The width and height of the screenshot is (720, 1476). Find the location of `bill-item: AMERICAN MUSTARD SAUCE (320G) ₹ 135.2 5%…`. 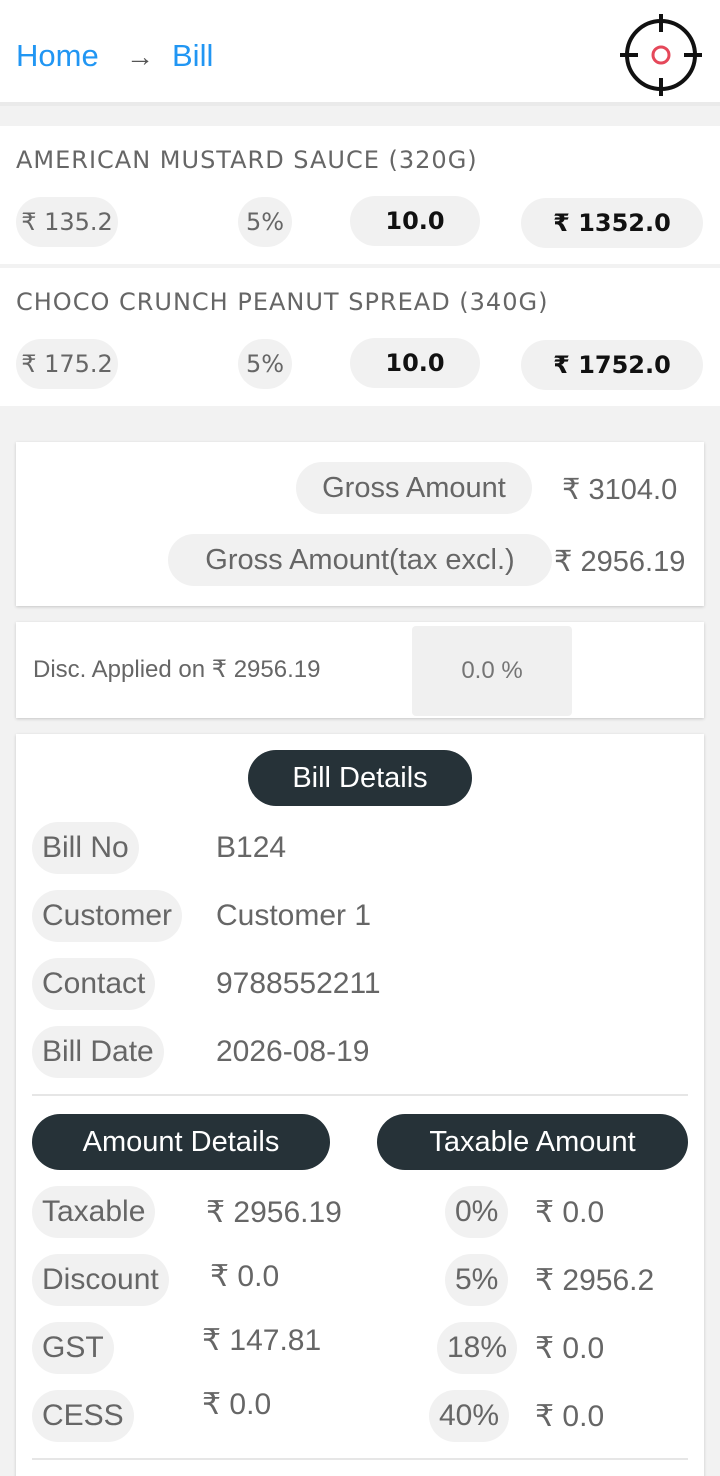

bill-item: AMERICAN MUSTARD SAUCE (320G) ₹ 135.2 5%… is located at coordinates (360, 195).